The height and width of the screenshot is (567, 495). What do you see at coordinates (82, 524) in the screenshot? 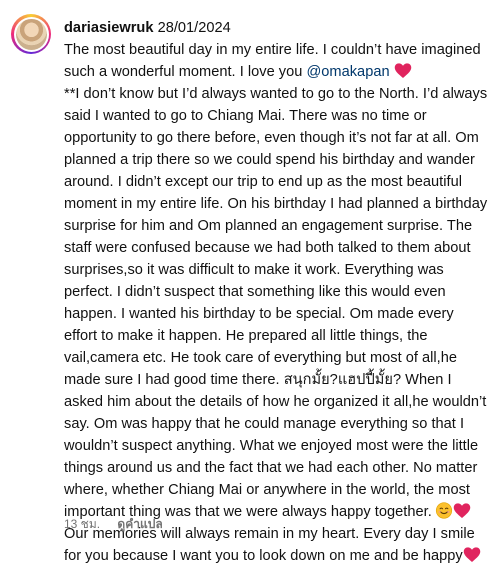
I see `comment-timestamp: 13 ชม.` at bounding box center [82, 524].